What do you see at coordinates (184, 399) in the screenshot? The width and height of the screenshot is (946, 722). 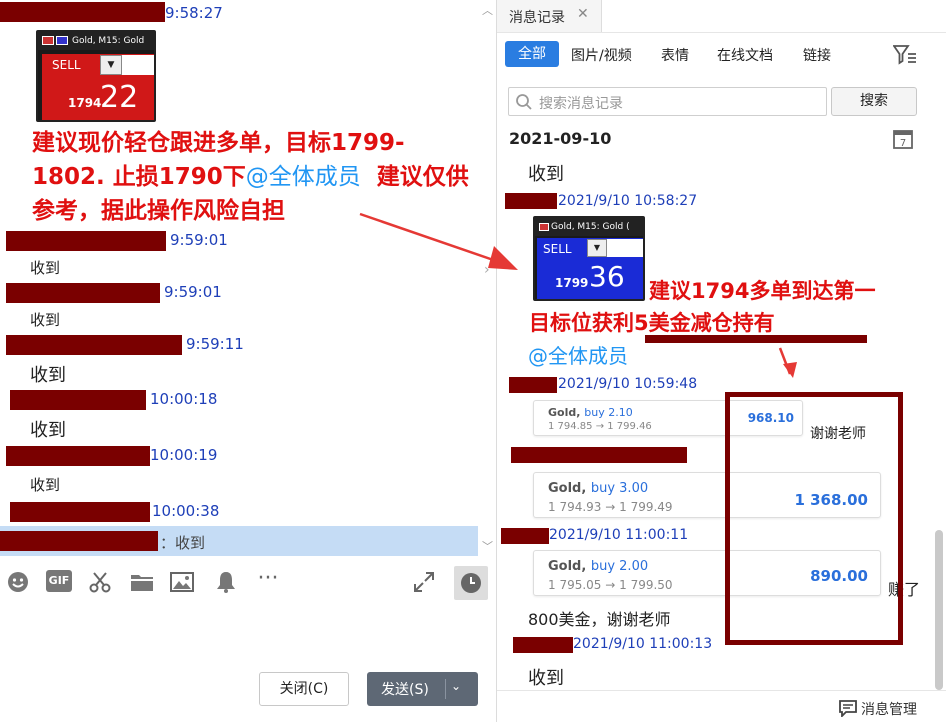 I see `message-time: 10:00:18` at bounding box center [184, 399].